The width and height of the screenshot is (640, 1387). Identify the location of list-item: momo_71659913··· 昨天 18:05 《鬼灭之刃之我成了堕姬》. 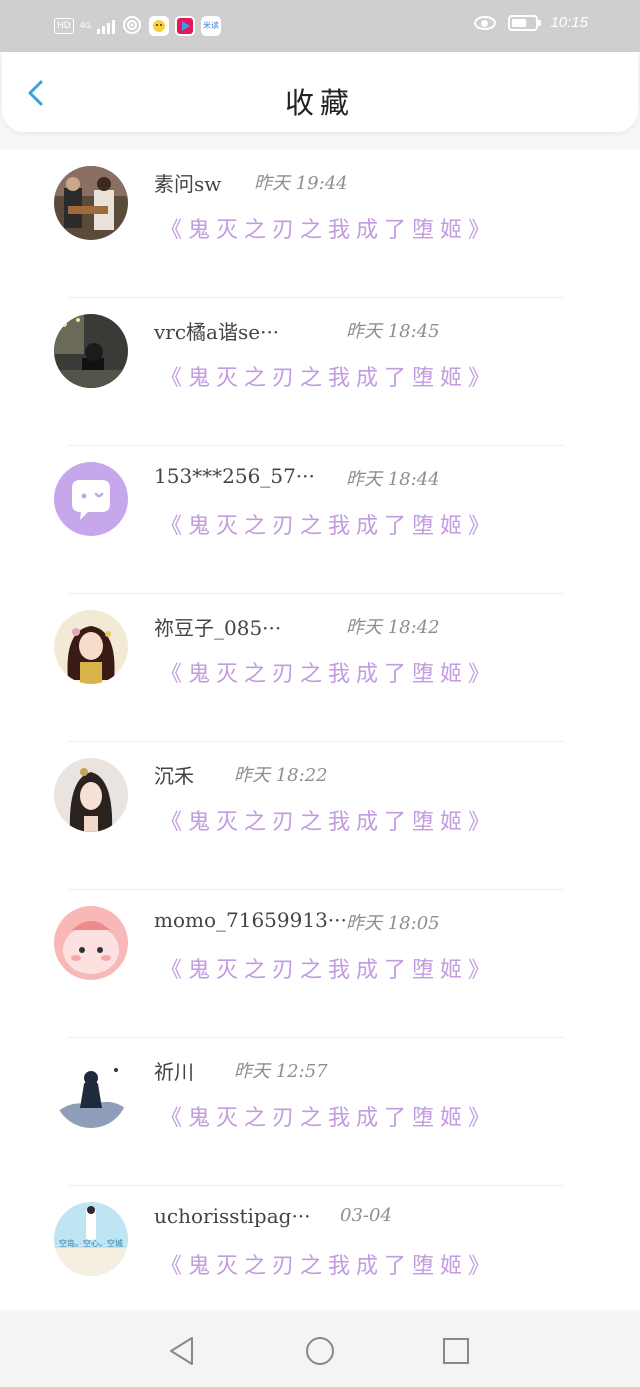
(320, 964).